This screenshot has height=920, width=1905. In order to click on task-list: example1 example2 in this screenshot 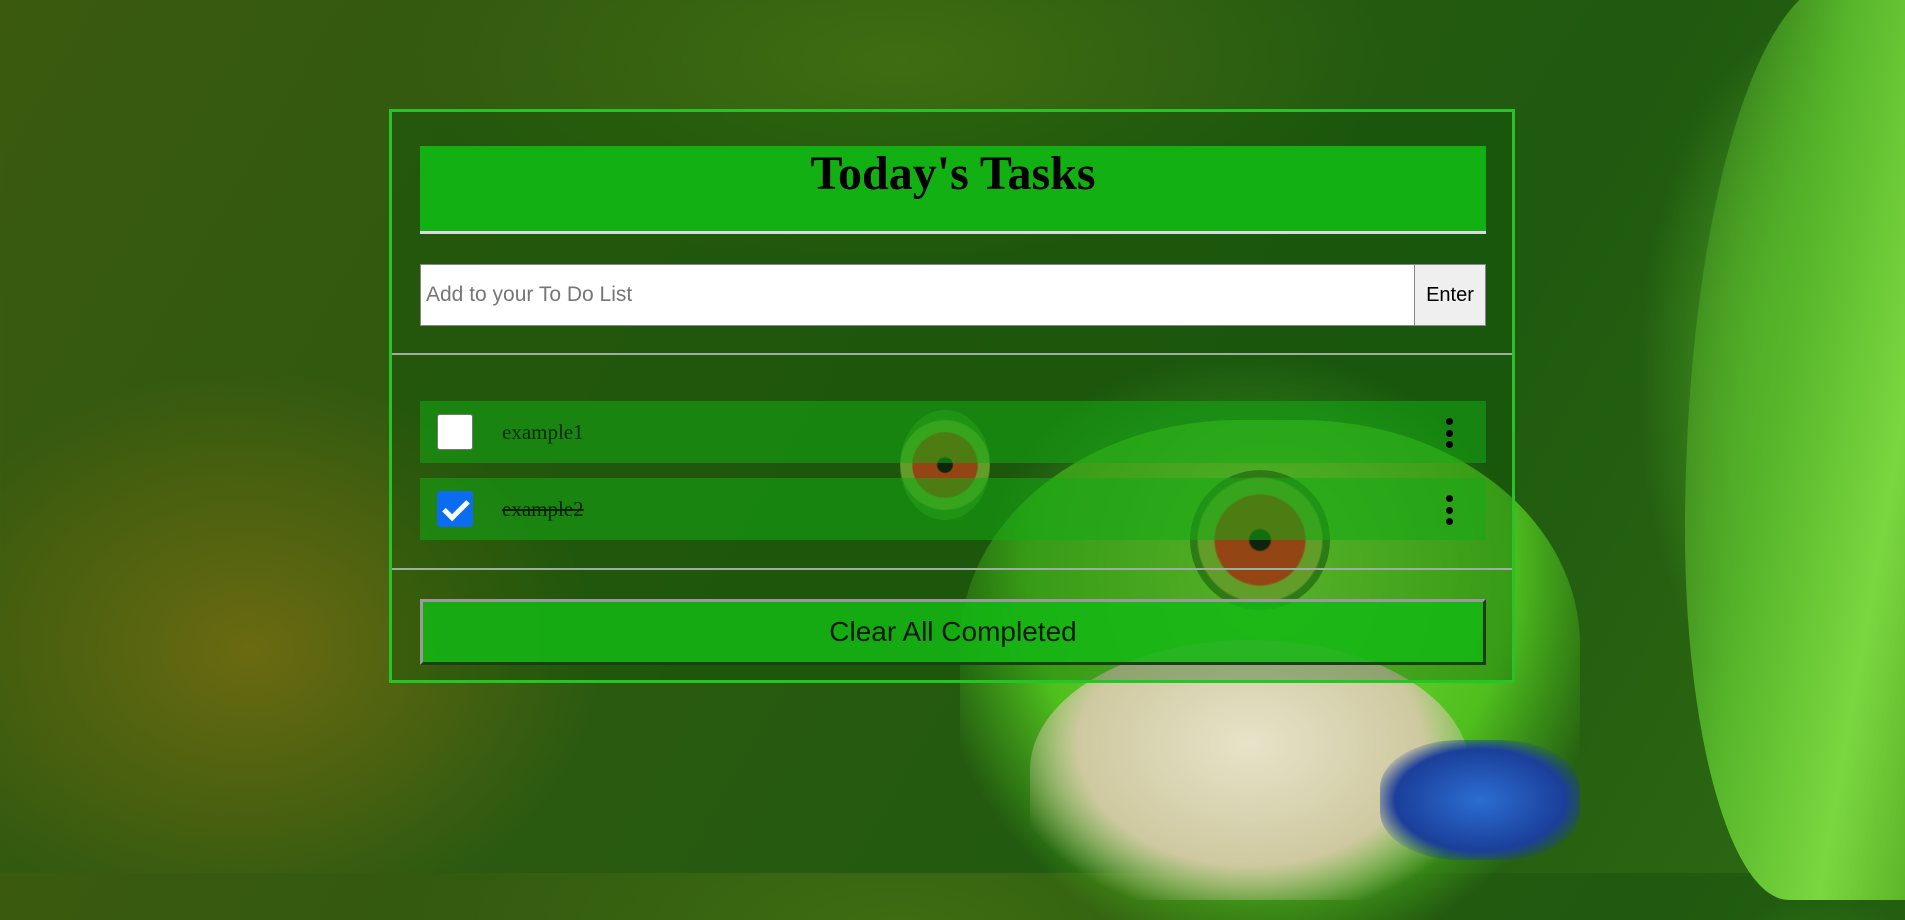, I will do `click(952, 462)`.